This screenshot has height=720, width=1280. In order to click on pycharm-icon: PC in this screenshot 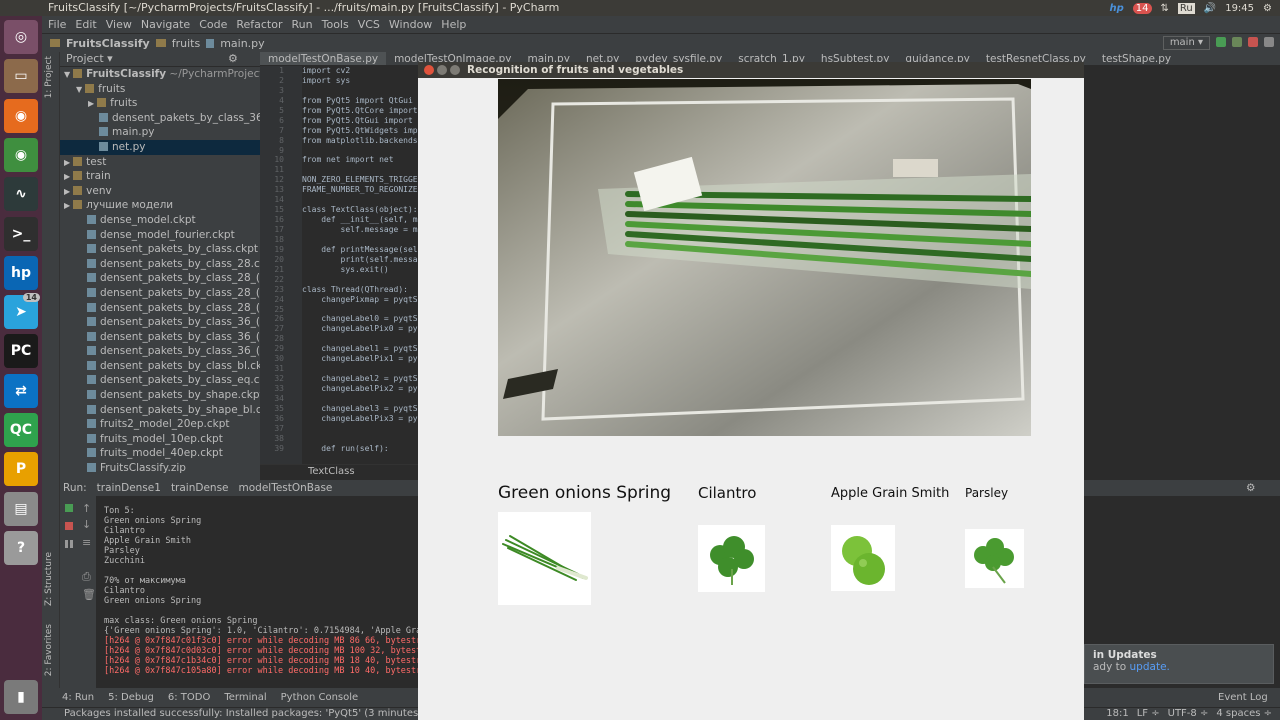, I will do `click(21, 351)`.